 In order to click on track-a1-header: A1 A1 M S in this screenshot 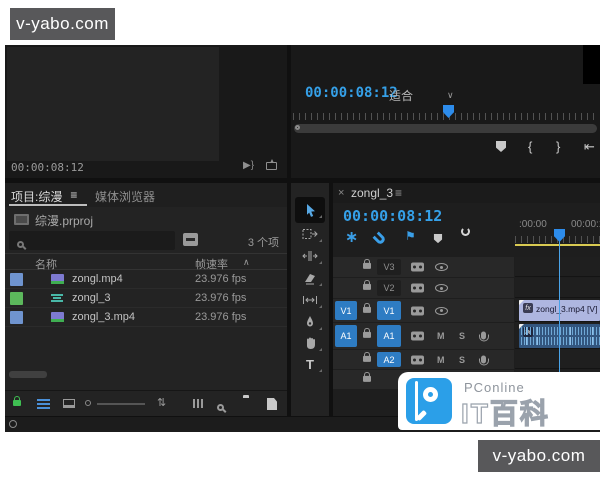, I will do `click(423, 336)`.